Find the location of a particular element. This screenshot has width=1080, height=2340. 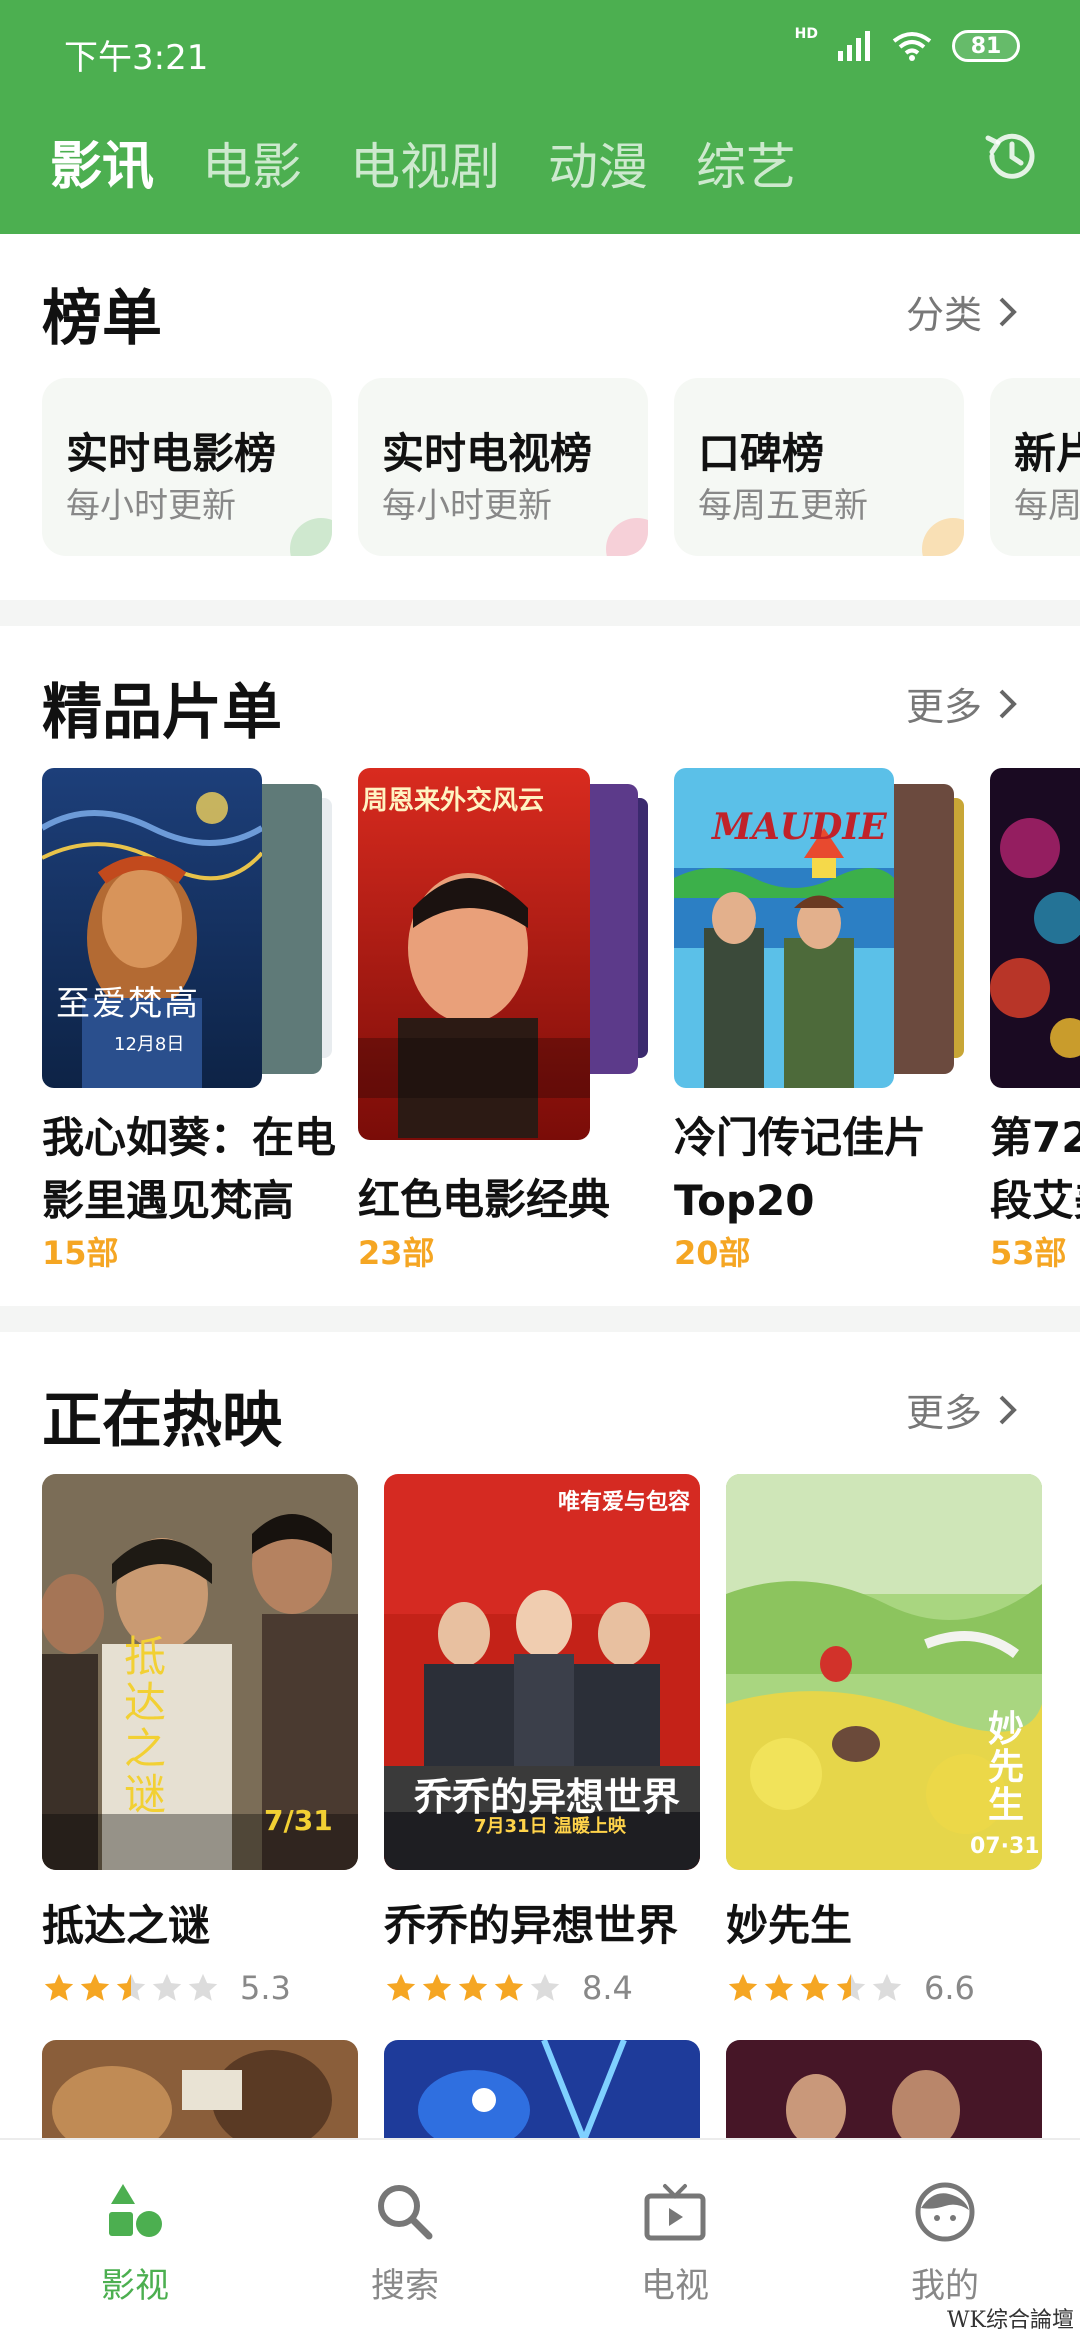

rank-section-title: 榜单 is located at coordinates (102, 319).